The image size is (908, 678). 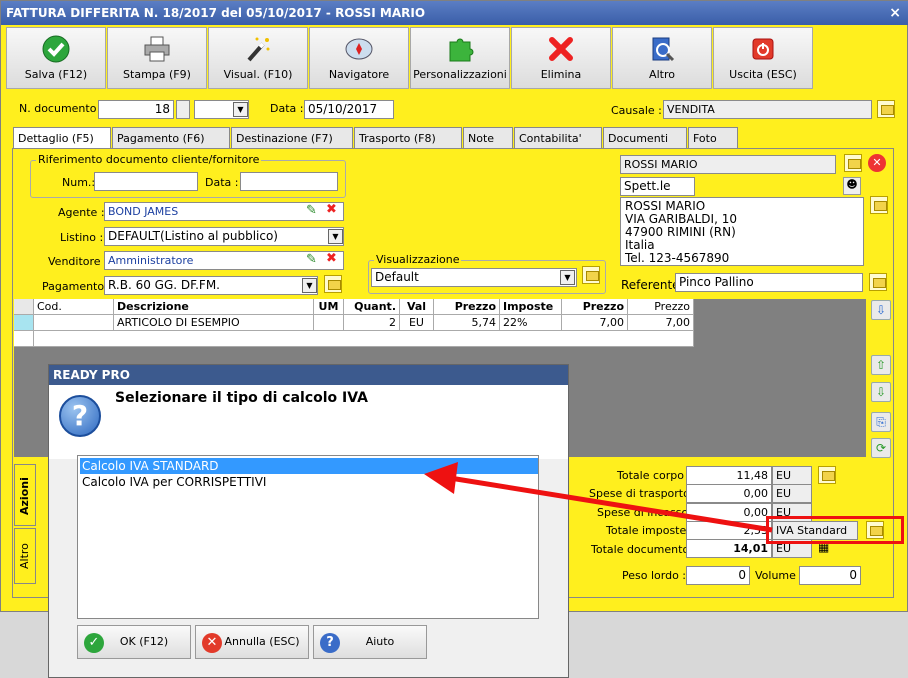 I want to click on tab-destinazione: Destinazione (F7), so click(x=292, y=138).